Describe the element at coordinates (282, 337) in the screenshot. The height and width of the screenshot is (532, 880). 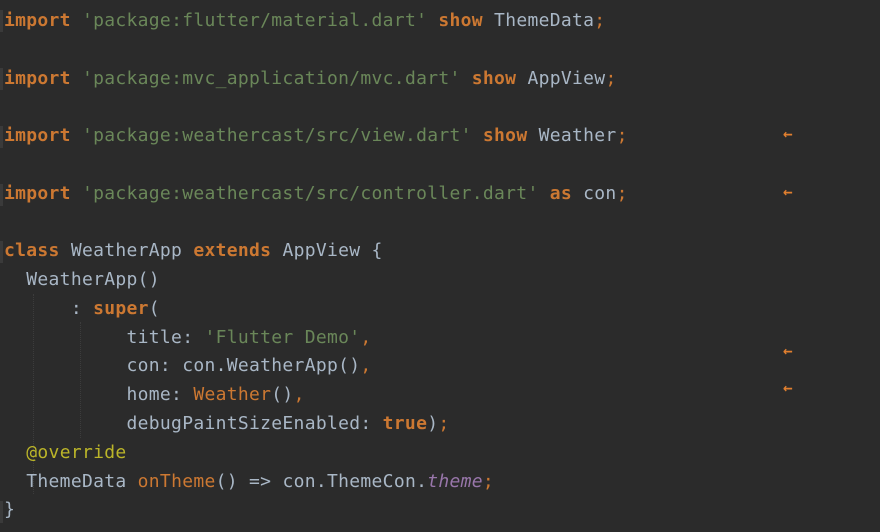
I see `code-token: 'Flutter Demo'` at that location.